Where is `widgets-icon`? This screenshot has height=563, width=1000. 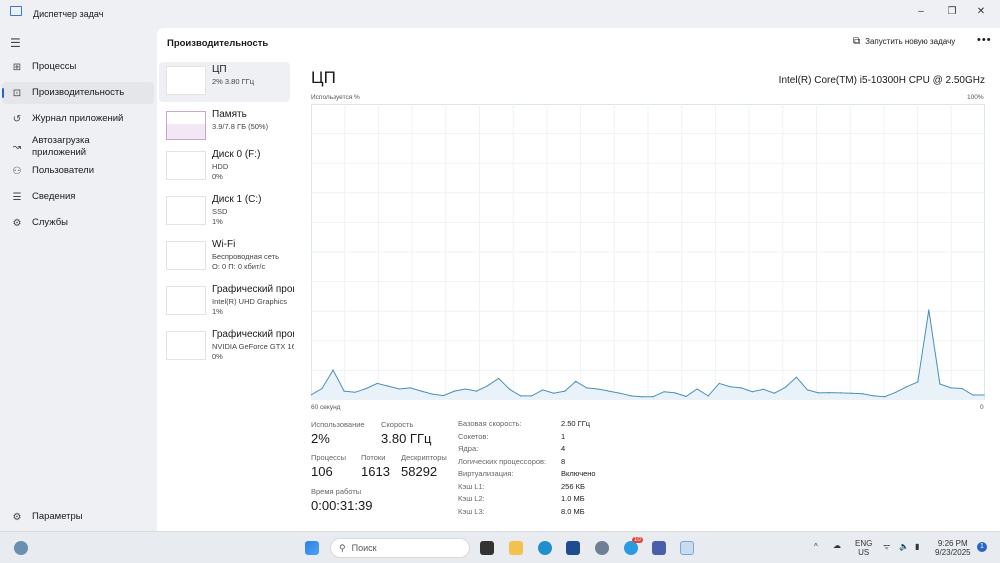
widgets-icon is located at coordinates (21, 548).